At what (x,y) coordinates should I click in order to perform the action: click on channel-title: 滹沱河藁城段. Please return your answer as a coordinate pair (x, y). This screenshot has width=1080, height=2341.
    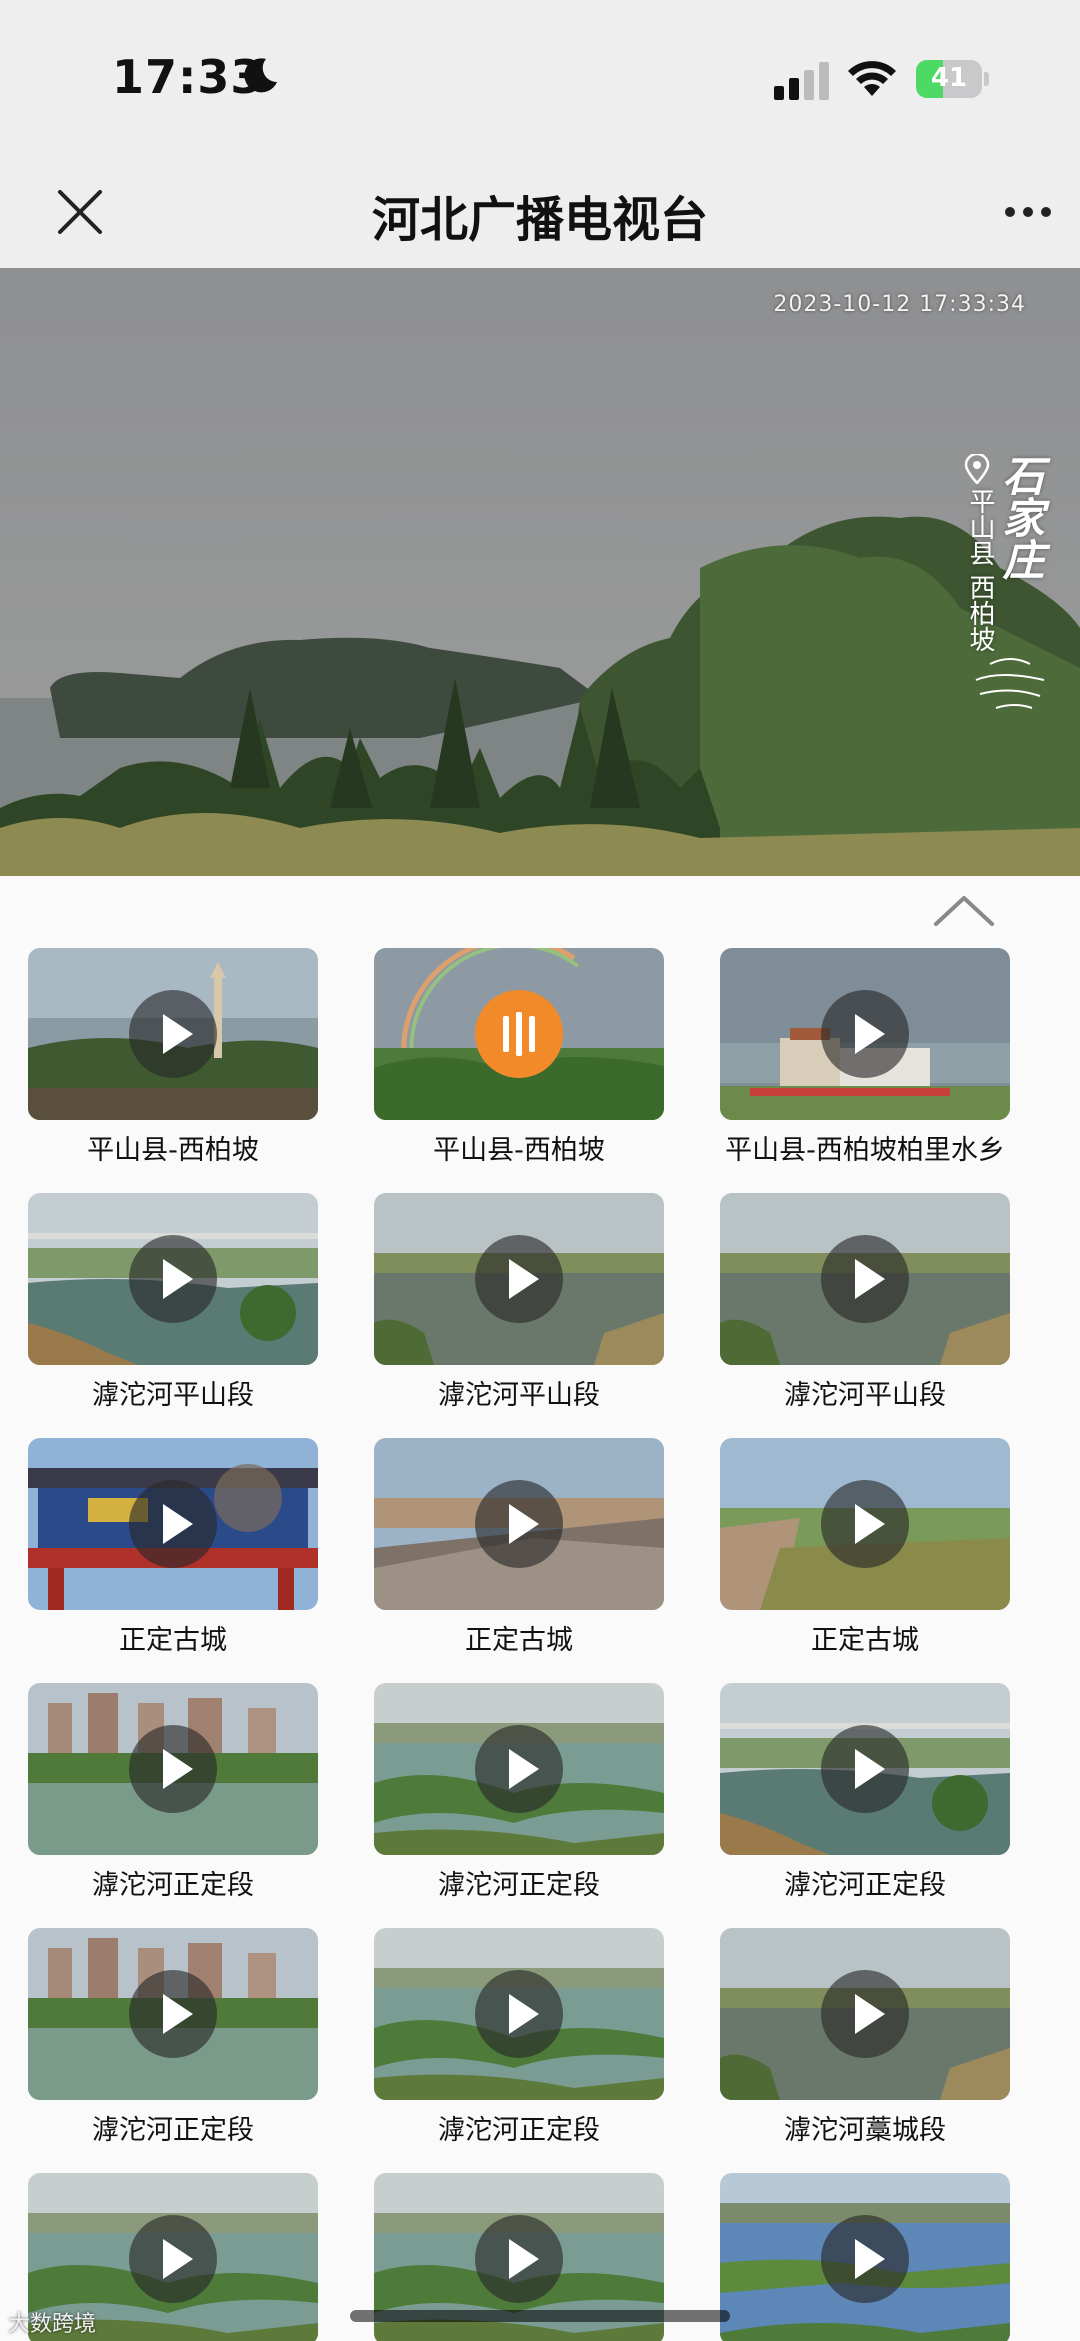
    Looking at the image, I should click on (865, 2130).